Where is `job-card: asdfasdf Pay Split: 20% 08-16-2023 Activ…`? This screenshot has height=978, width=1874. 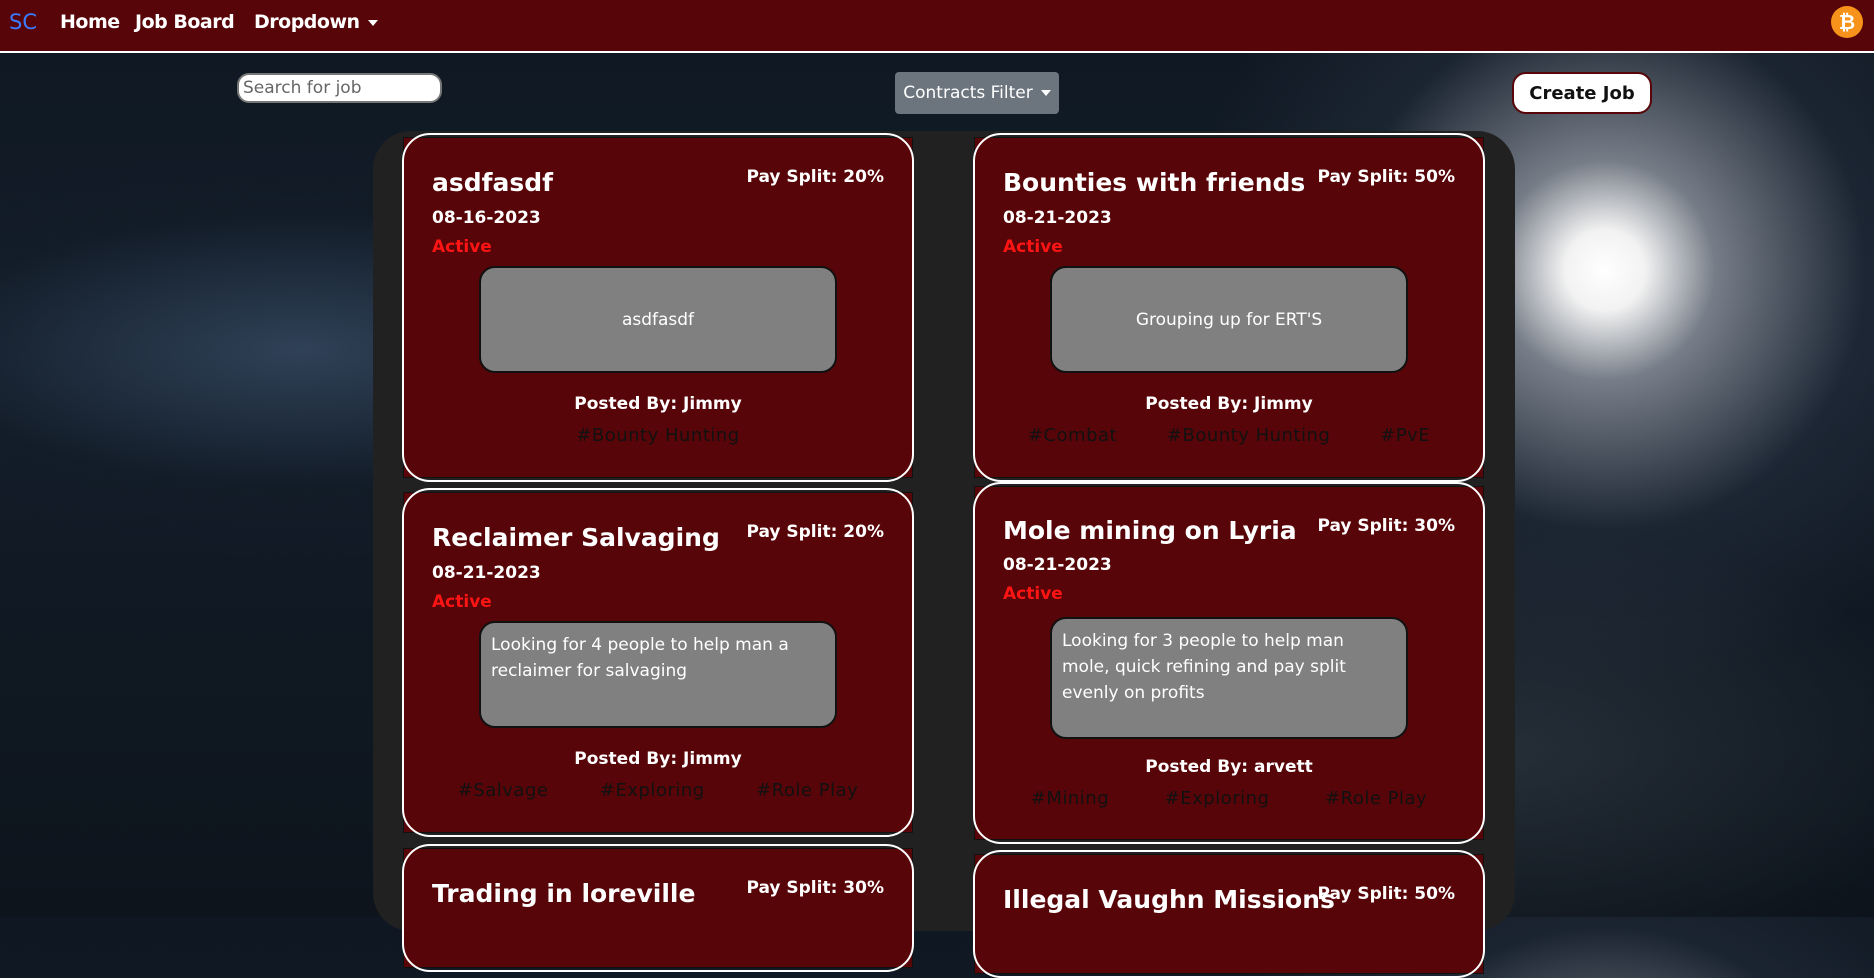 job-card: asdfasdf Pay Split: 20% 08-16-2023 Activ… is located at coordinates (658, 307).